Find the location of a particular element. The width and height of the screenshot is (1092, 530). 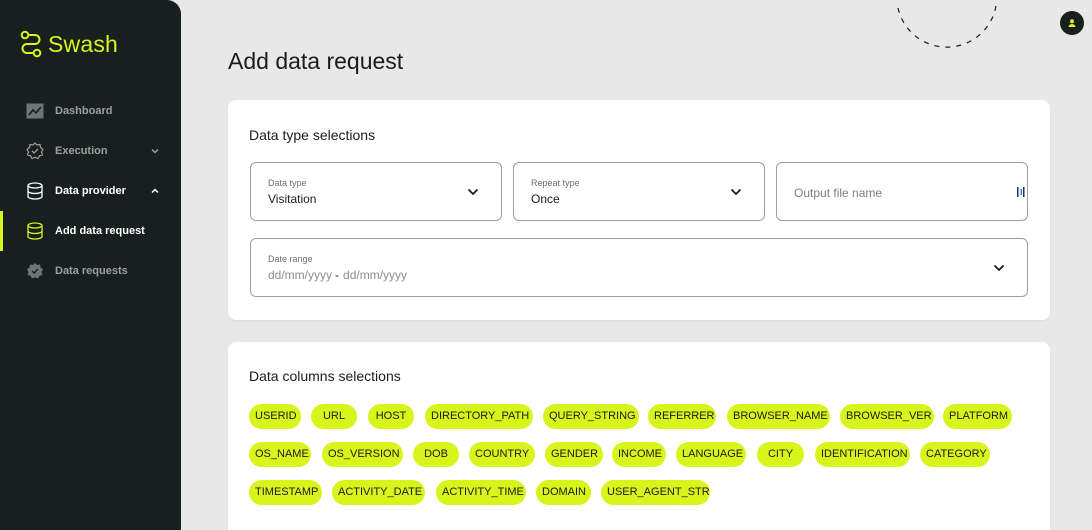

decorative-arc is located at coordinates (947, 26).